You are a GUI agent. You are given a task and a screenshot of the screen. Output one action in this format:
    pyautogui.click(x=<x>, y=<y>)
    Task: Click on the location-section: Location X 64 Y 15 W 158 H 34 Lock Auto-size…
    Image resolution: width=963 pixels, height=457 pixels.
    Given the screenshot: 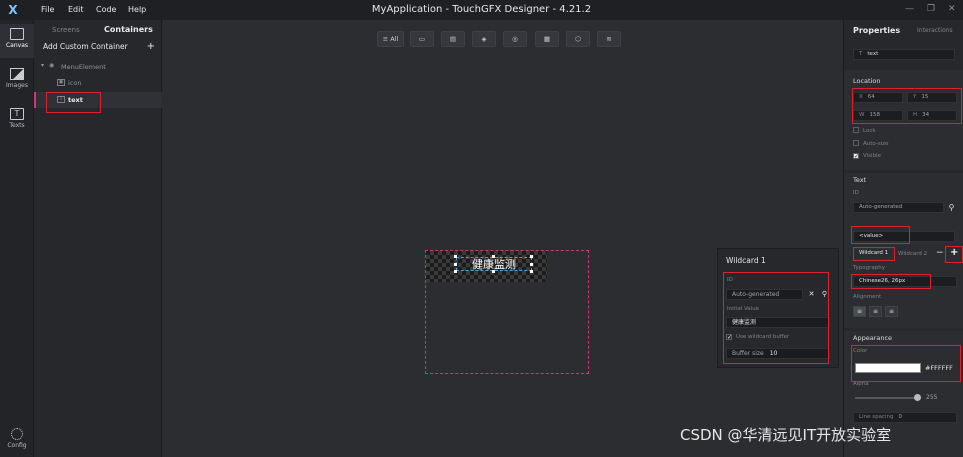 What is the action you would take?
    pyautogui.click(x=903, y=120)
    